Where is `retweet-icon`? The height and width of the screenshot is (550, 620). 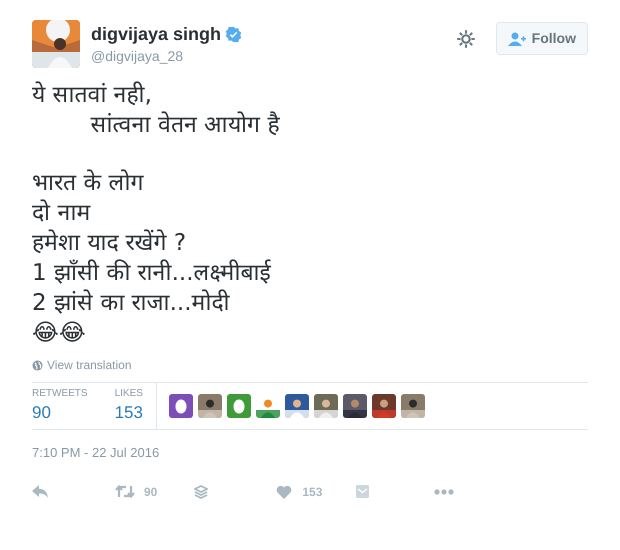 retweet-icon is located at coordinates (125, 491).